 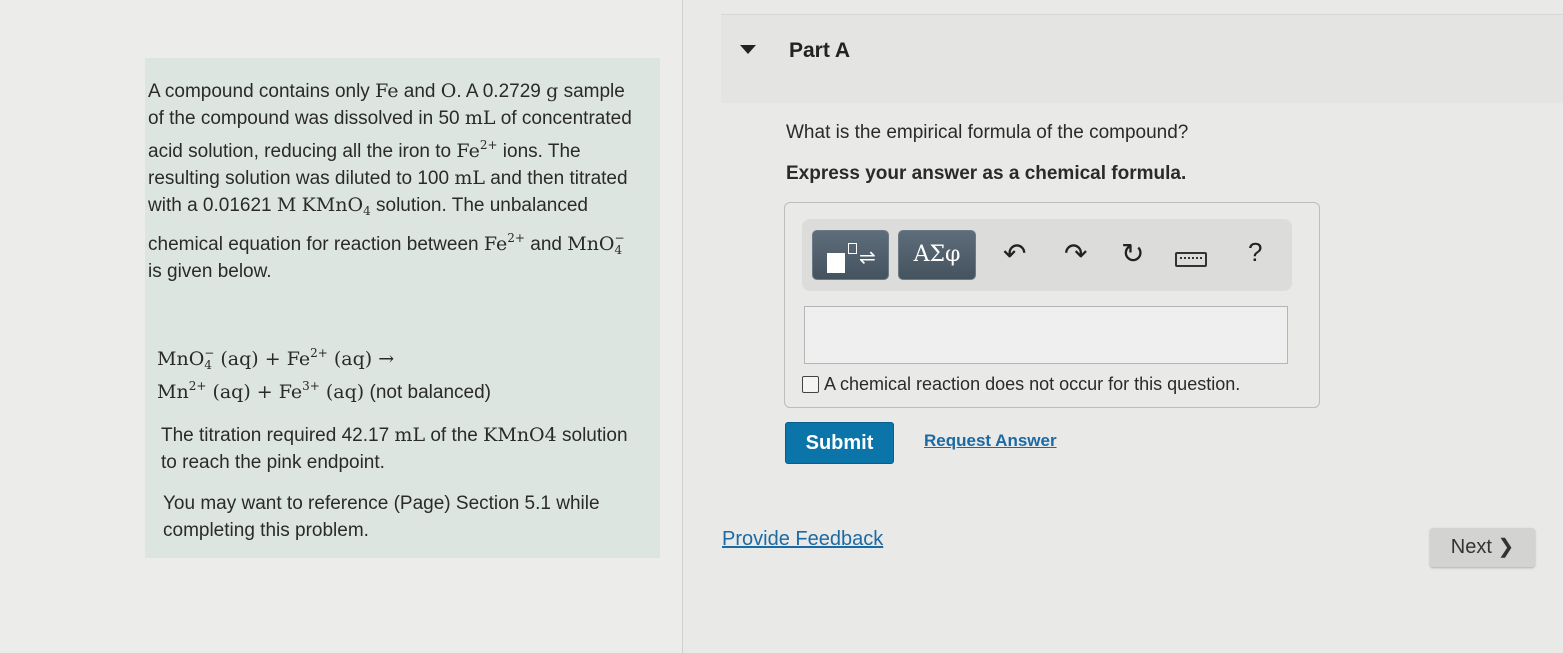 What do you see at coordinates (990, 441) in the screenshot?
I see `request-answer-link: Request Answer` at bounding box center [990, 441].